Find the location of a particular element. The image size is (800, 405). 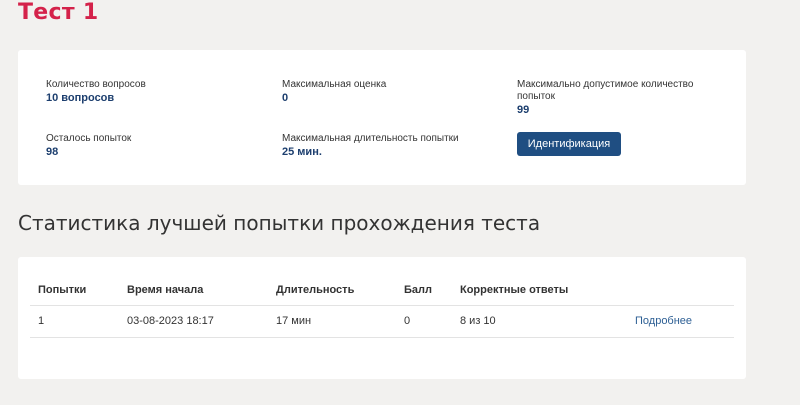

max-score-value: 0 is located at coordinates (285, 98).